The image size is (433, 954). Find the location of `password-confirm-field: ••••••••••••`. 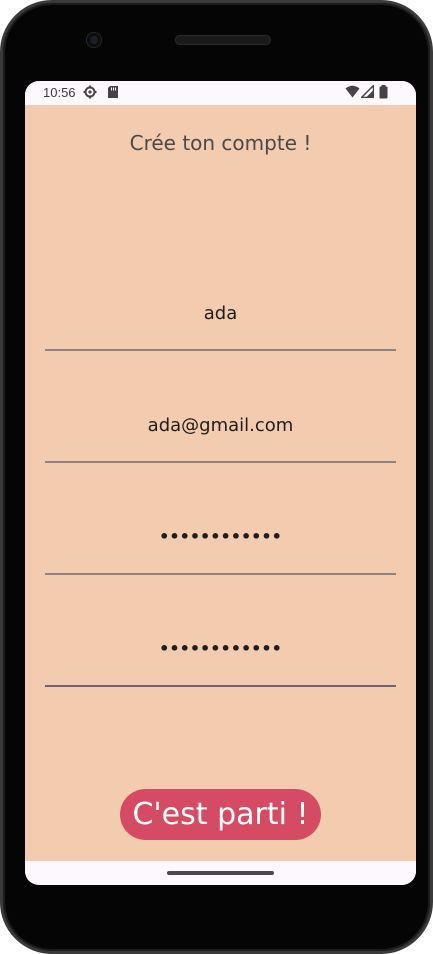

password-confirm-field: •••••••••••• is located at coordinates (220, 658).